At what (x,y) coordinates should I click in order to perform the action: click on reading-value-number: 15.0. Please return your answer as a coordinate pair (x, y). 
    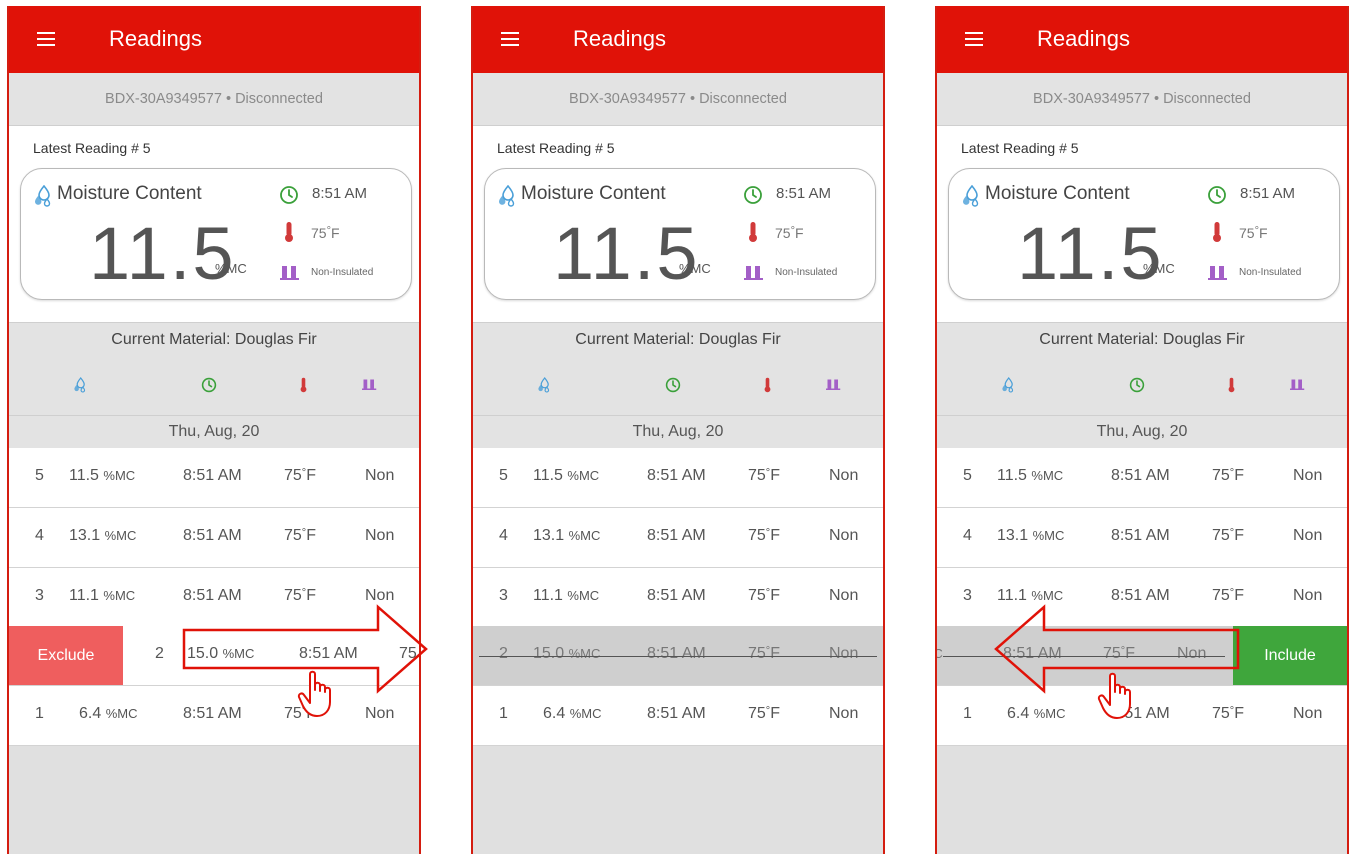
    Looking at the image, I should click on (203, 653).